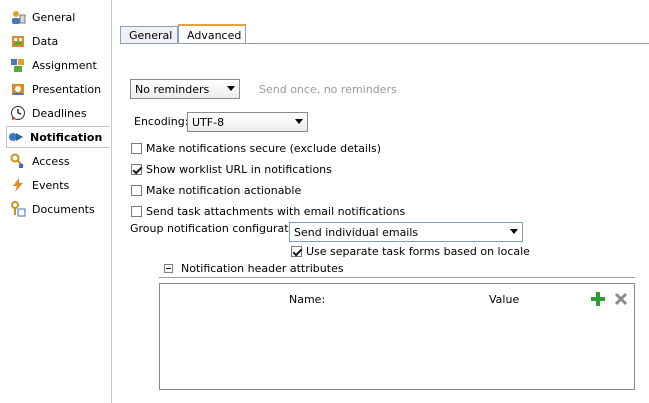  I want to click on encoding-select: UTF-8, so click(247, 122).